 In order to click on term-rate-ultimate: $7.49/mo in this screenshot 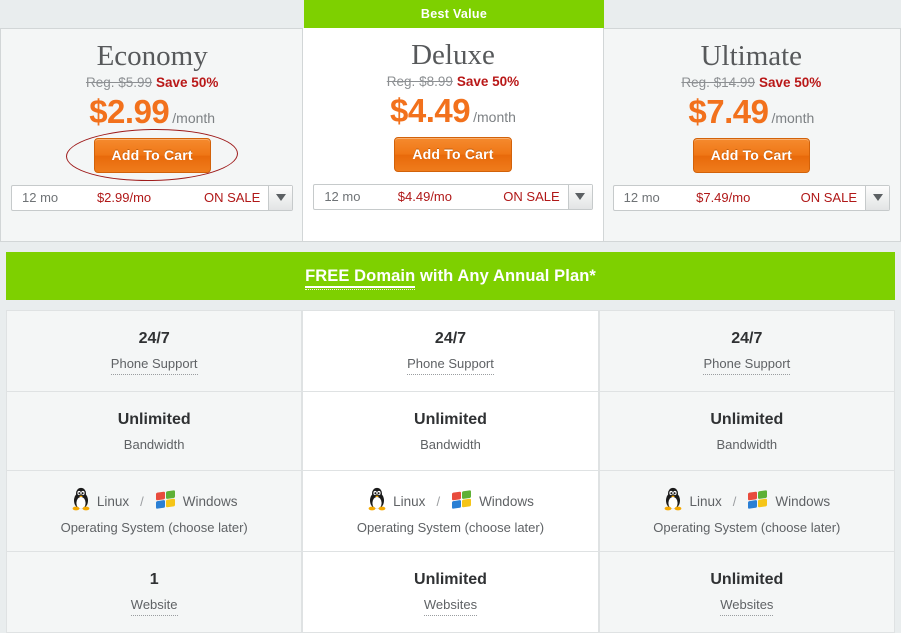, I will do `click(723, 198)`.